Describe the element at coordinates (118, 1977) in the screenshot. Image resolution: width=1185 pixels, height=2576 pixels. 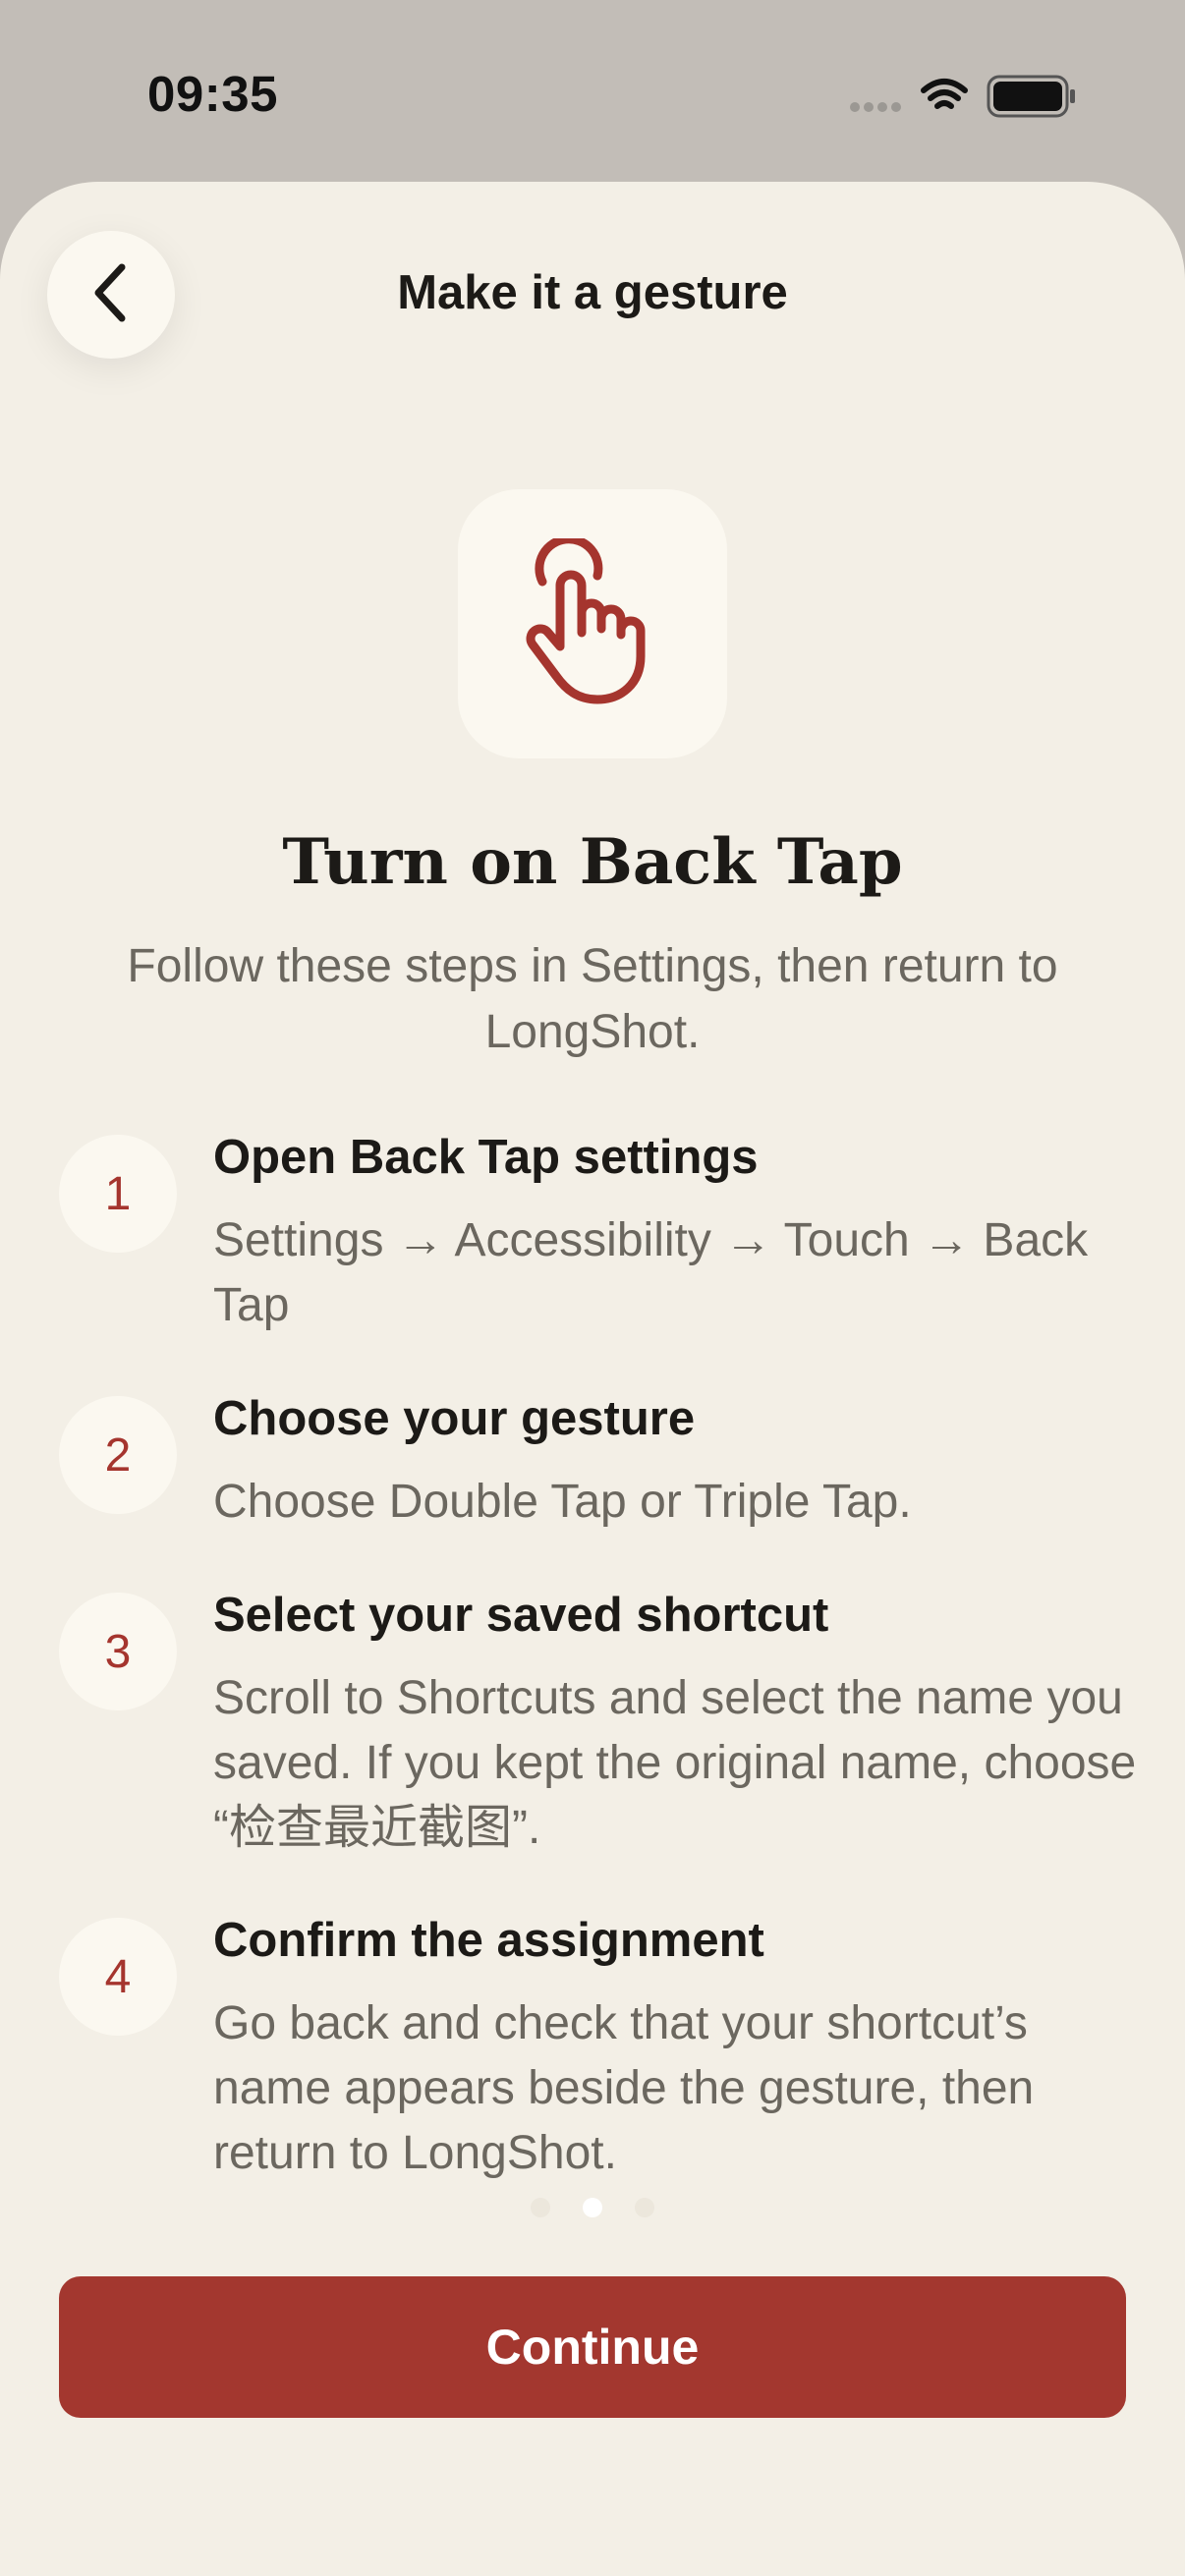
I see `step-number-badge: 4` at that location.